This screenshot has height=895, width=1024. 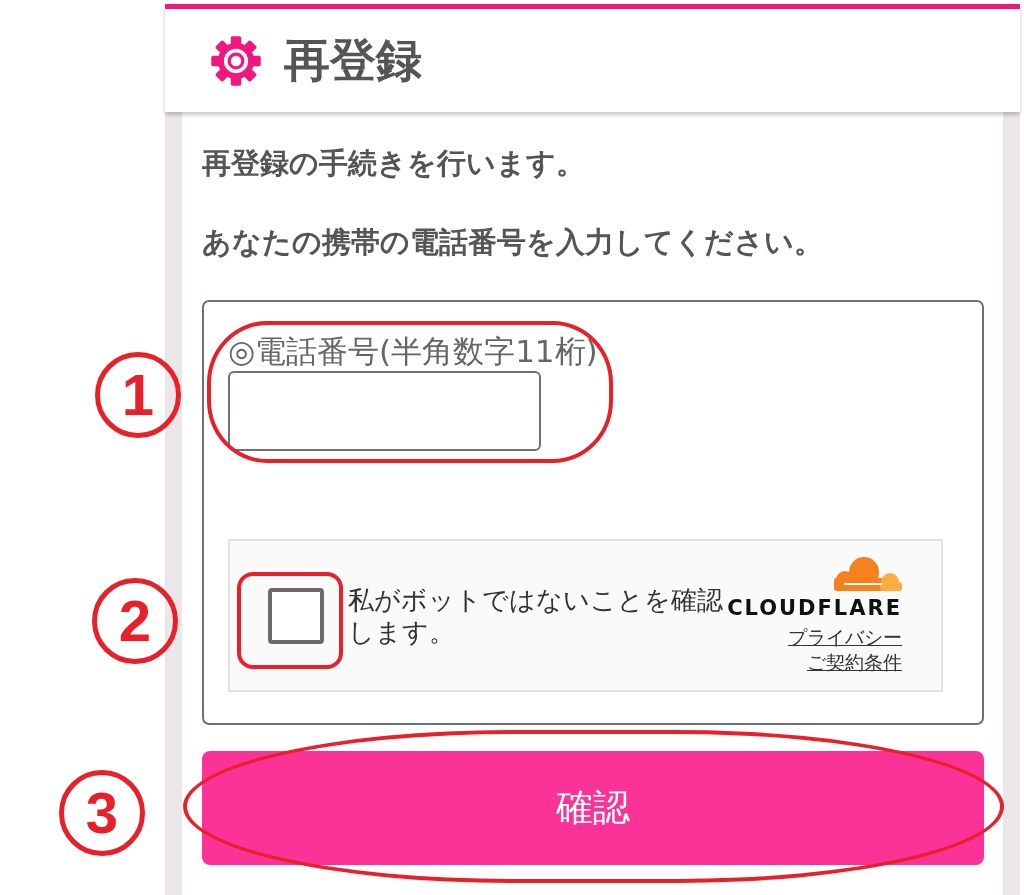 What do you see at coordinates (512, 242) in the screenshot?
I see `intro-text: あなたの携帯の電話番号を入力してください。` at bounding box center [512, 242].